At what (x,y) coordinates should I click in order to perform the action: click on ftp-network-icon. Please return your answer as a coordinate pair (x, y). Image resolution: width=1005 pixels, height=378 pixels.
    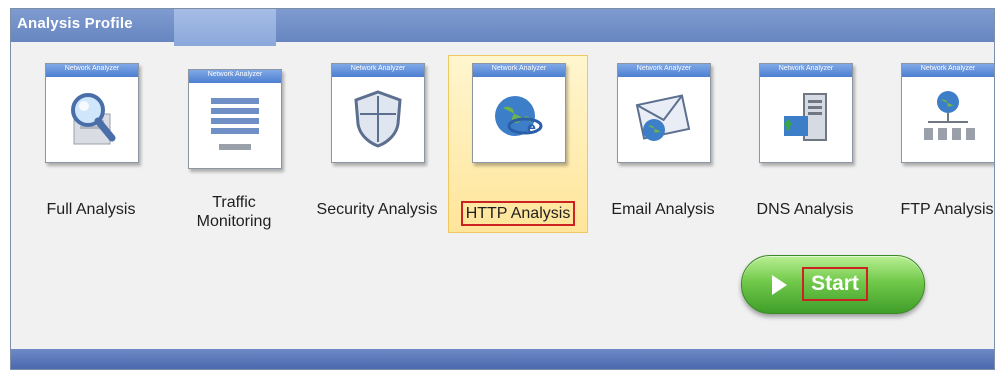
    Looking at the image, I should click on (949, 115).